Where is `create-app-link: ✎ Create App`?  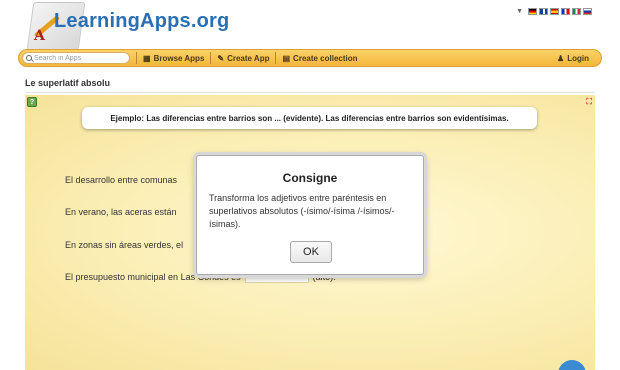
create-app-link: ✎ Create App is located at coordinates (243, 58).